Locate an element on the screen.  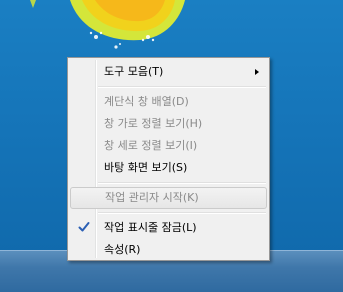
checkmark-icon is located at coordinates (84, 227).